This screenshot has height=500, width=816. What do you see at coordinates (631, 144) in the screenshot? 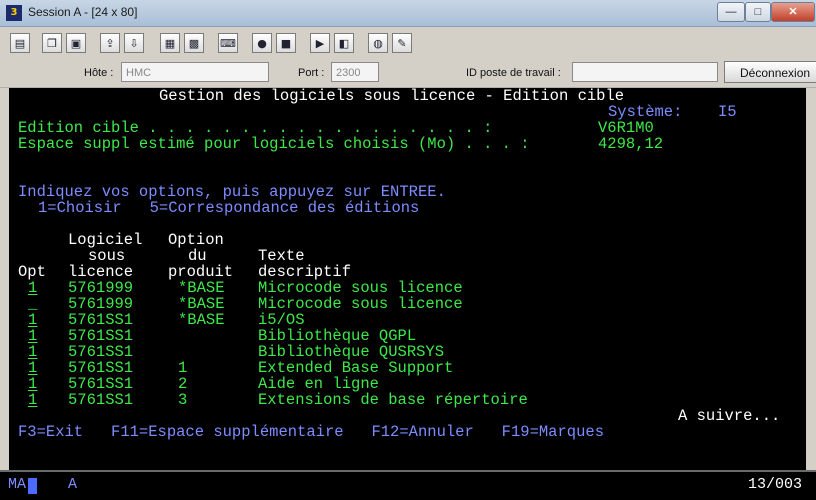
I see `space-estimate-value: 4298,12` at bounding box center [631, 144].